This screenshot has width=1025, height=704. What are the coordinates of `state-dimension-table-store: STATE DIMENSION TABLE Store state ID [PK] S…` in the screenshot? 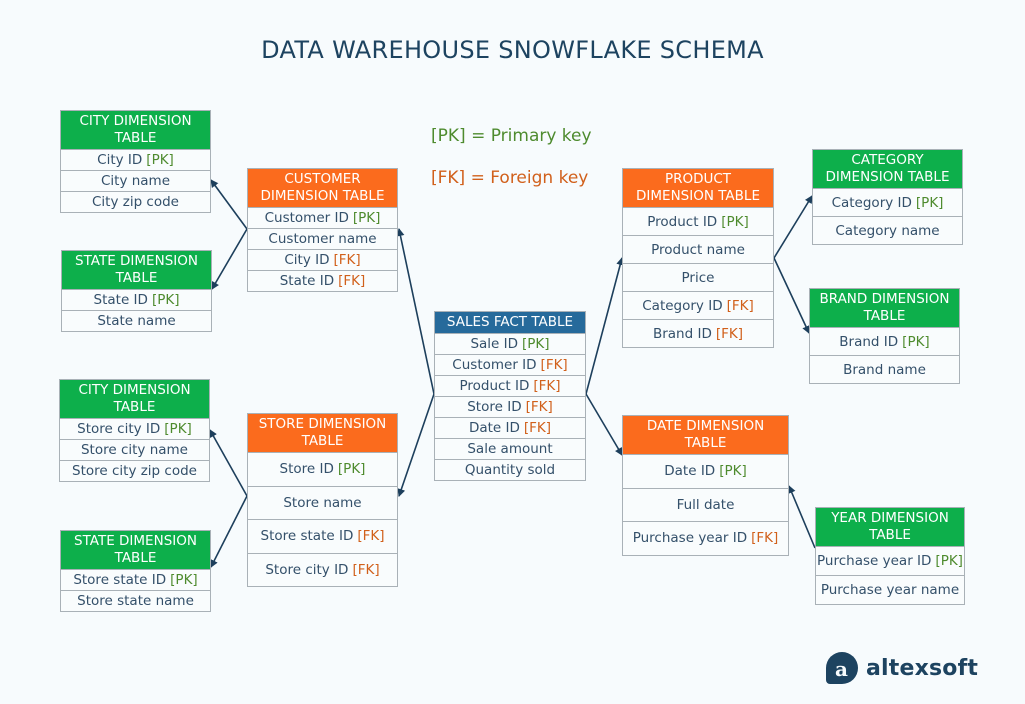 It's located at (135, 571).